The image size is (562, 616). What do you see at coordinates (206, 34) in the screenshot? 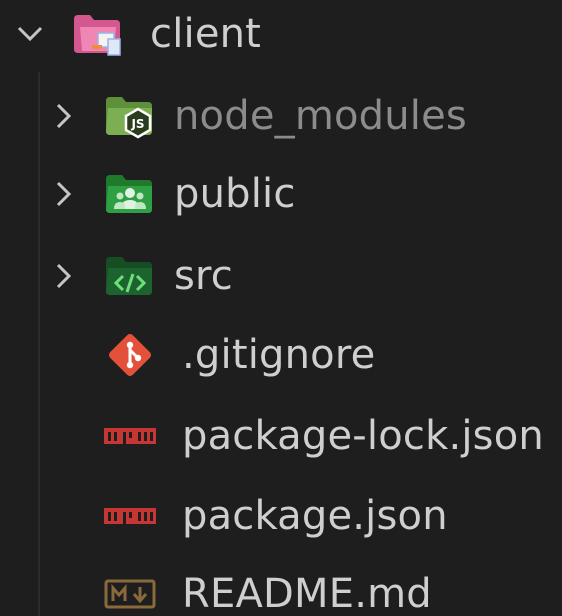
I see `tree-item-label: client` at bounding box center [206, 34].